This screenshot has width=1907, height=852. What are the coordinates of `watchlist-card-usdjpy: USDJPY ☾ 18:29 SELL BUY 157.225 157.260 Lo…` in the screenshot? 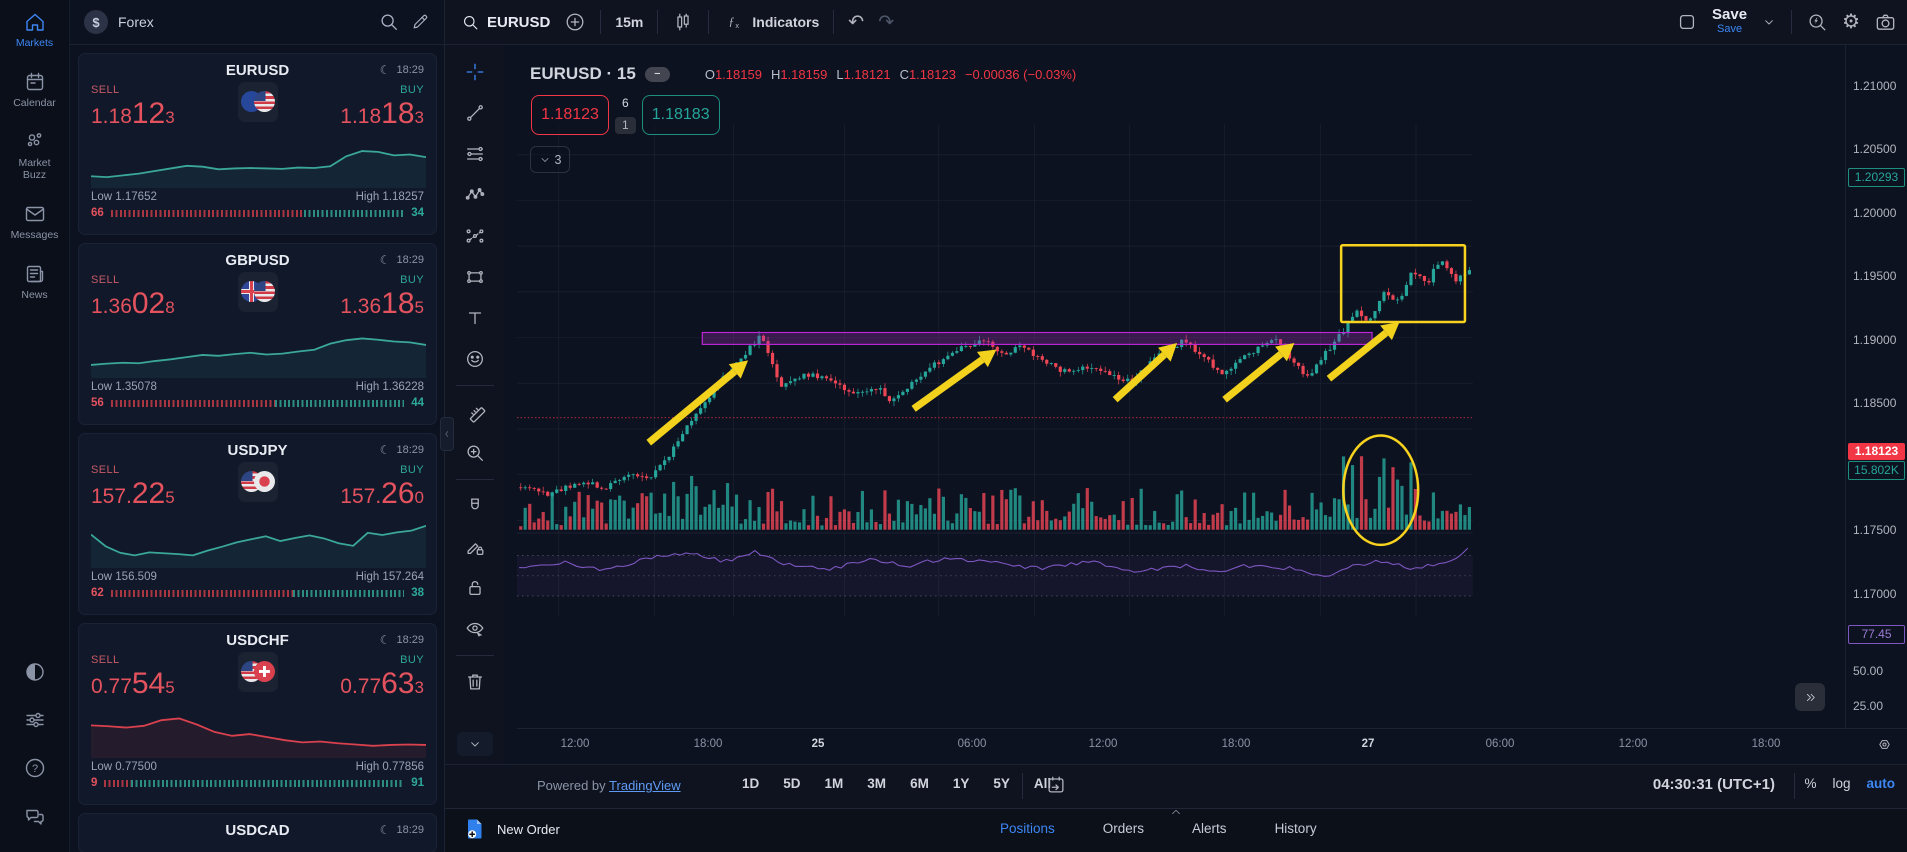 It's located at (257, 524).